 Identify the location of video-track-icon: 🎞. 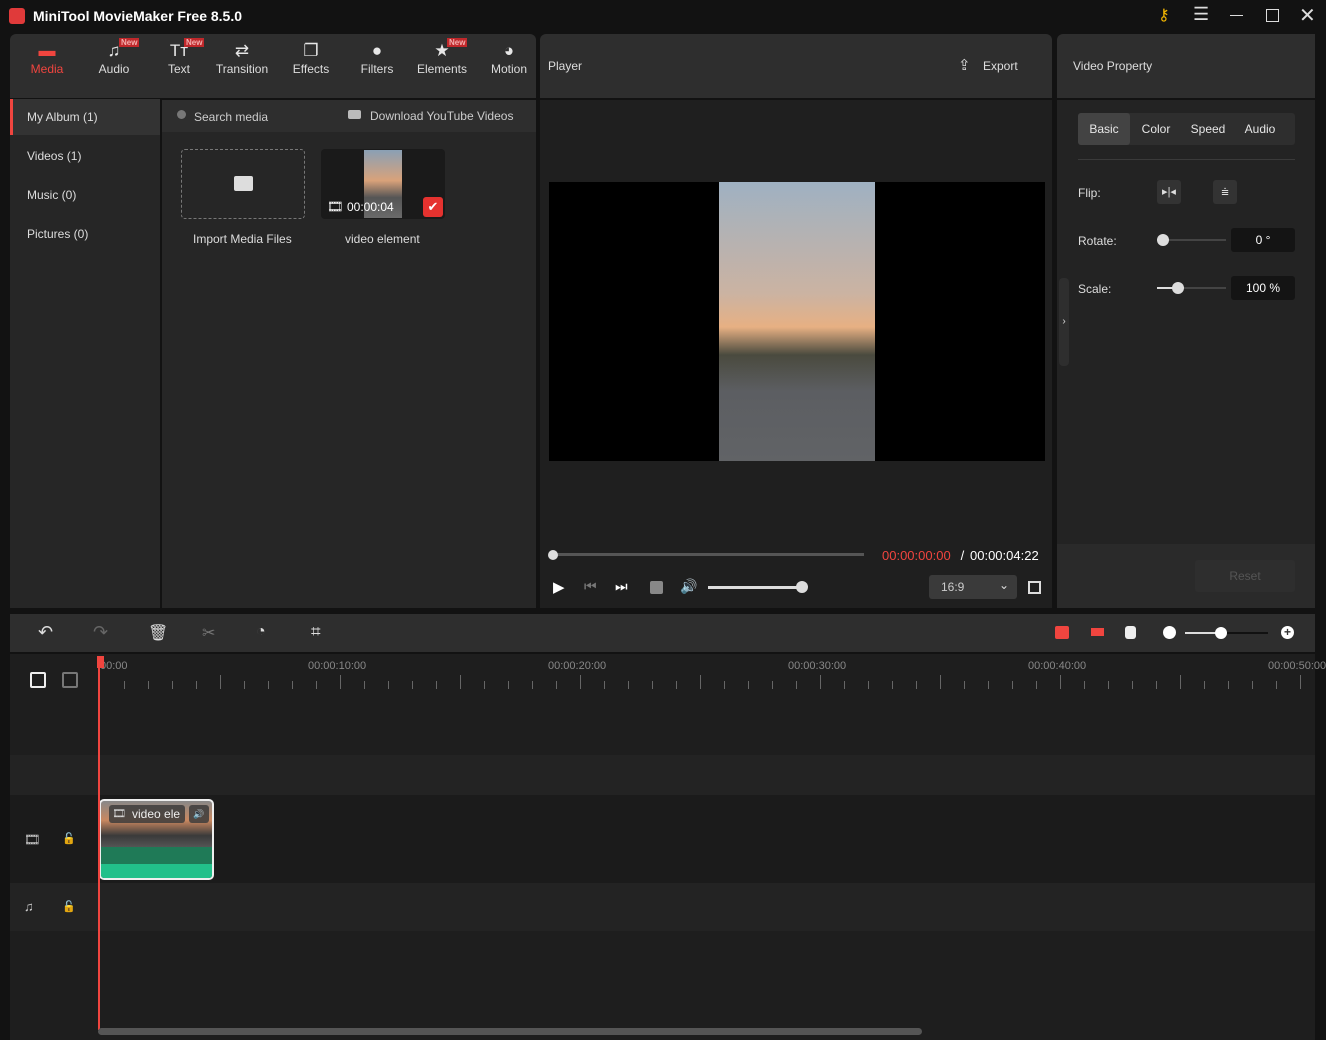
(32, 839).